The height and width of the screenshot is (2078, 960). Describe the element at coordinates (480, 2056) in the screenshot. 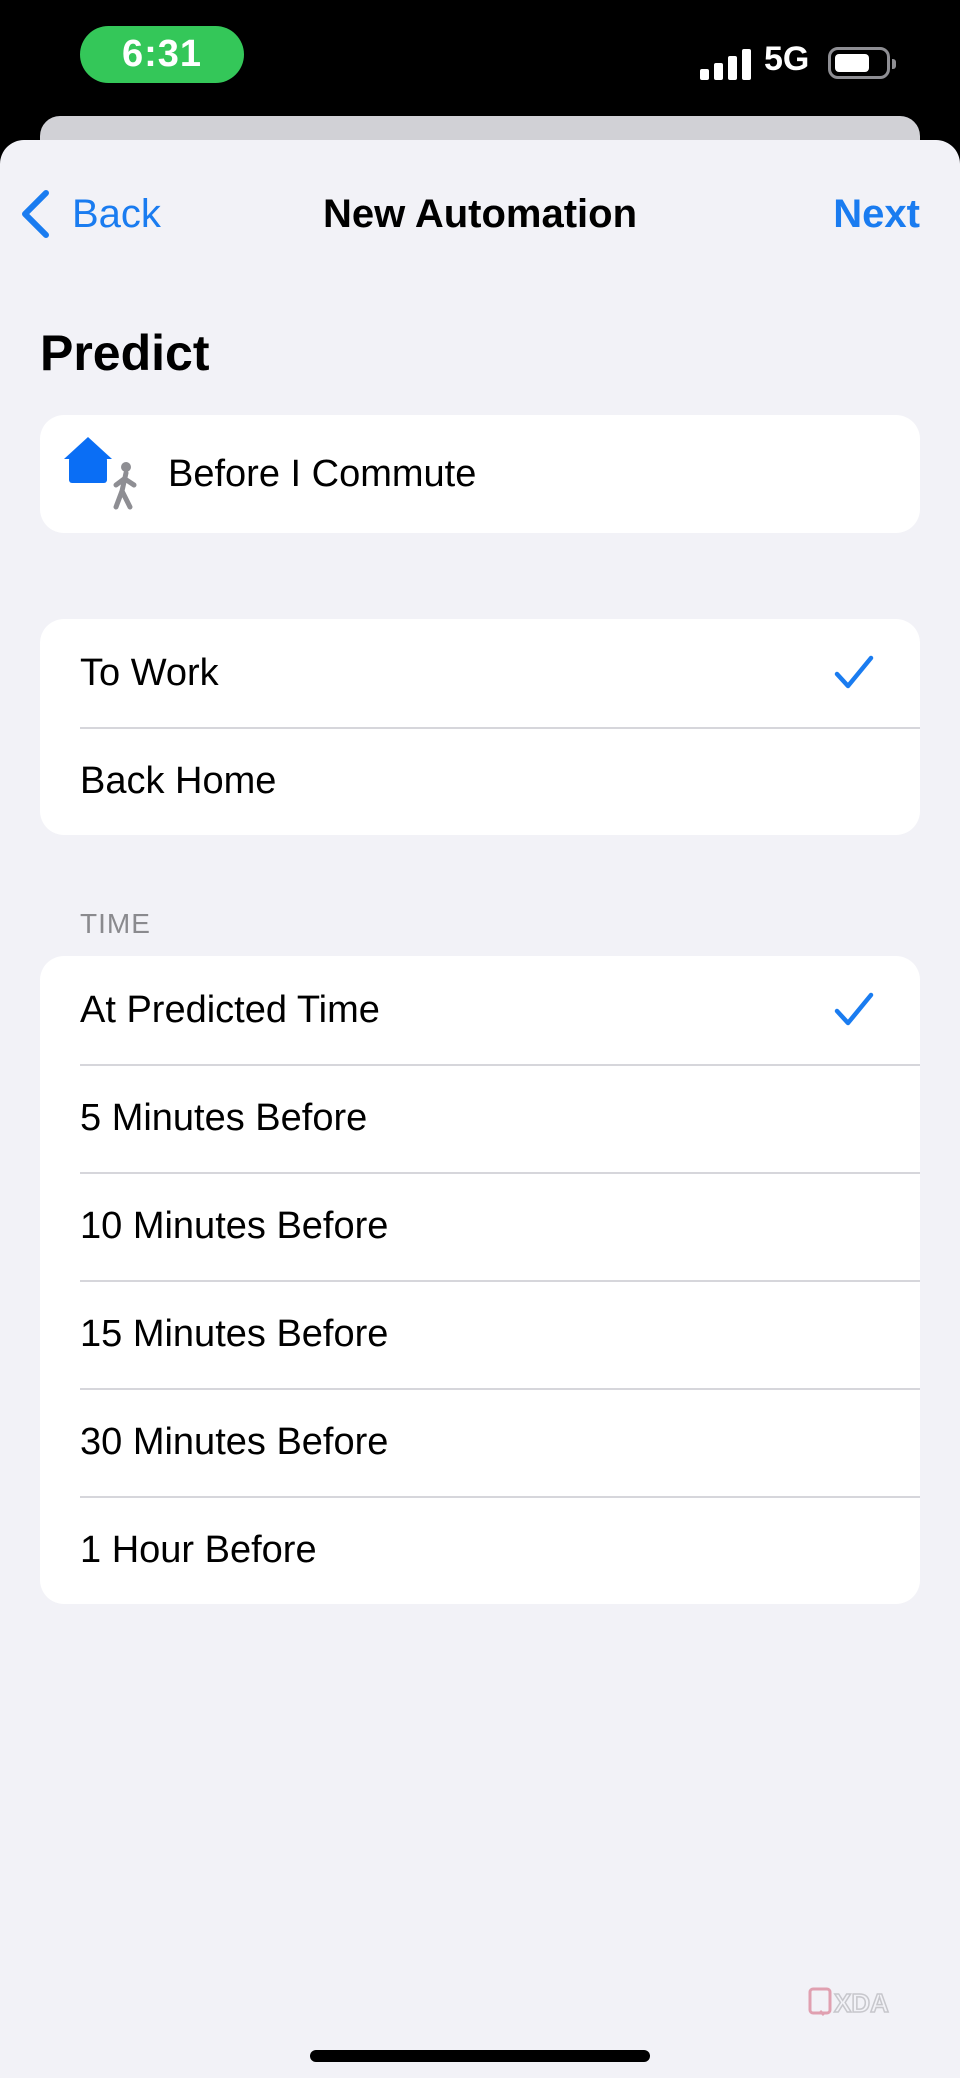

I see `home-indicator` at that location.